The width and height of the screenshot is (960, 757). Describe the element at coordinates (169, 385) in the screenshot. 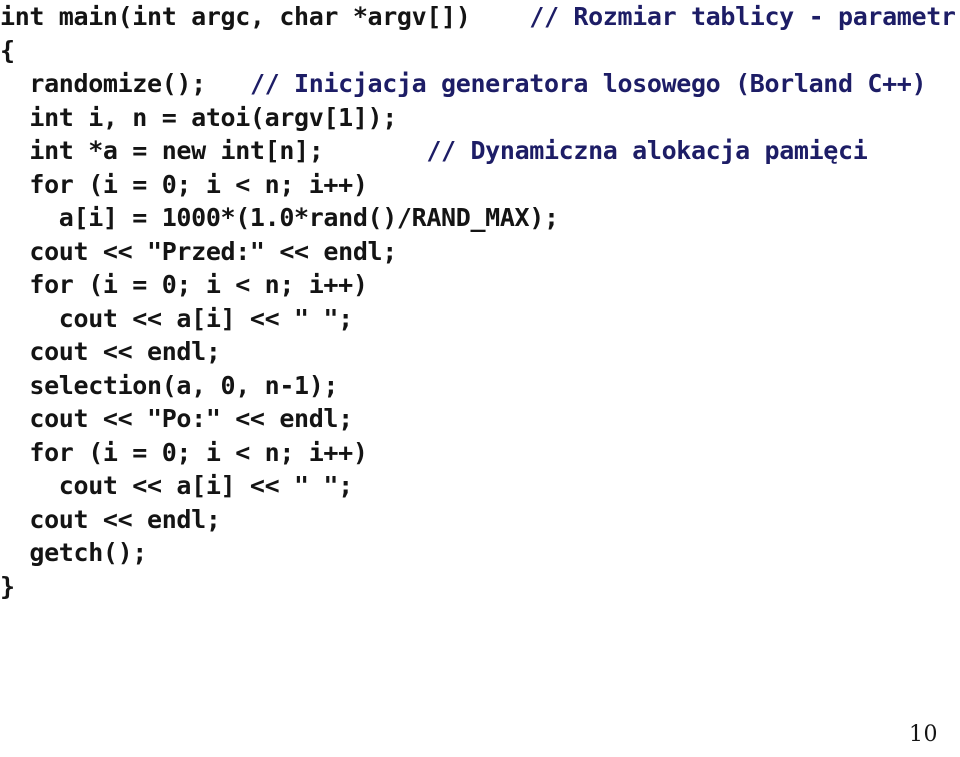

I see `code-text: selection(a, 0, n-1);` at that location.